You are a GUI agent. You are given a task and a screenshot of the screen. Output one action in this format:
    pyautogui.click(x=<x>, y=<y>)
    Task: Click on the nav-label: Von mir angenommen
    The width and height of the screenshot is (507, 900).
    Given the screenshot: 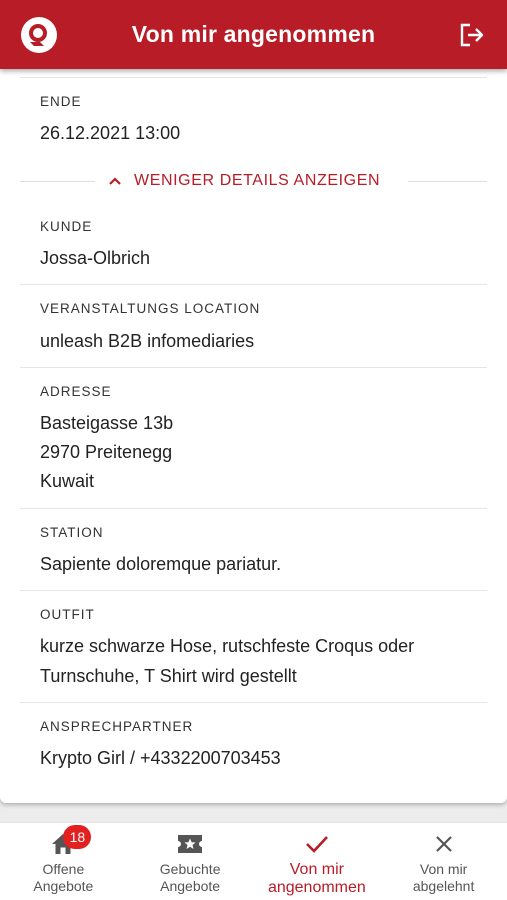 What is the action you would take?
    pyautogui.click(x=316, y=878)
    